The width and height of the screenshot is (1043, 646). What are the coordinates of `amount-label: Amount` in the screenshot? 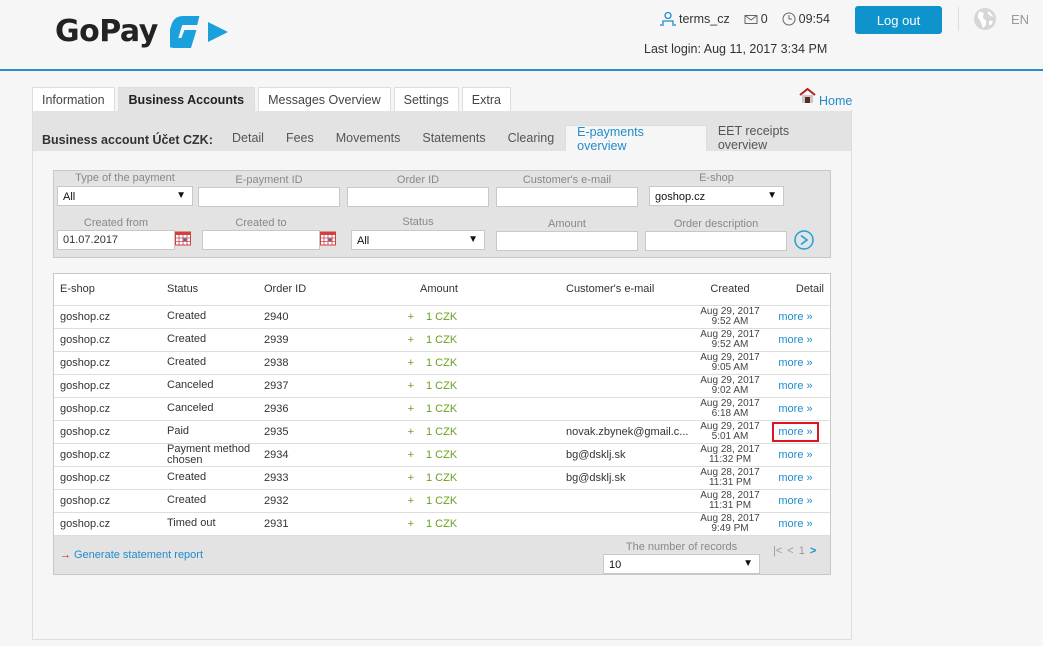 It's located at (567, 224).